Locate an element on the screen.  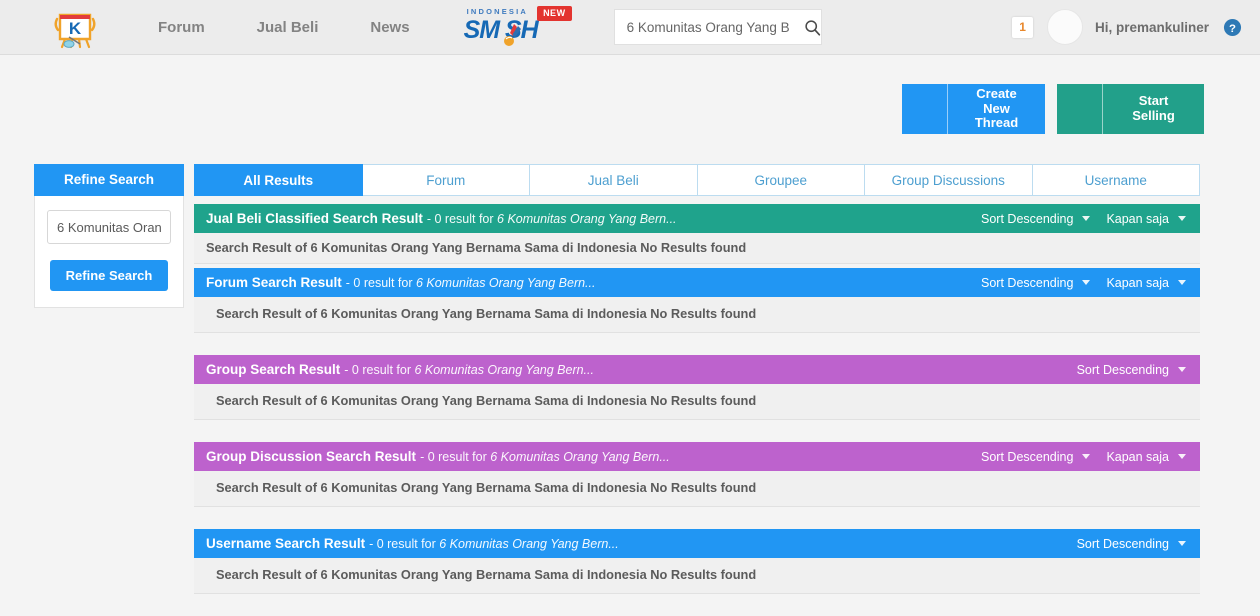
tab-group-discussions: Group Discussions is located at coordinates (949, 180).